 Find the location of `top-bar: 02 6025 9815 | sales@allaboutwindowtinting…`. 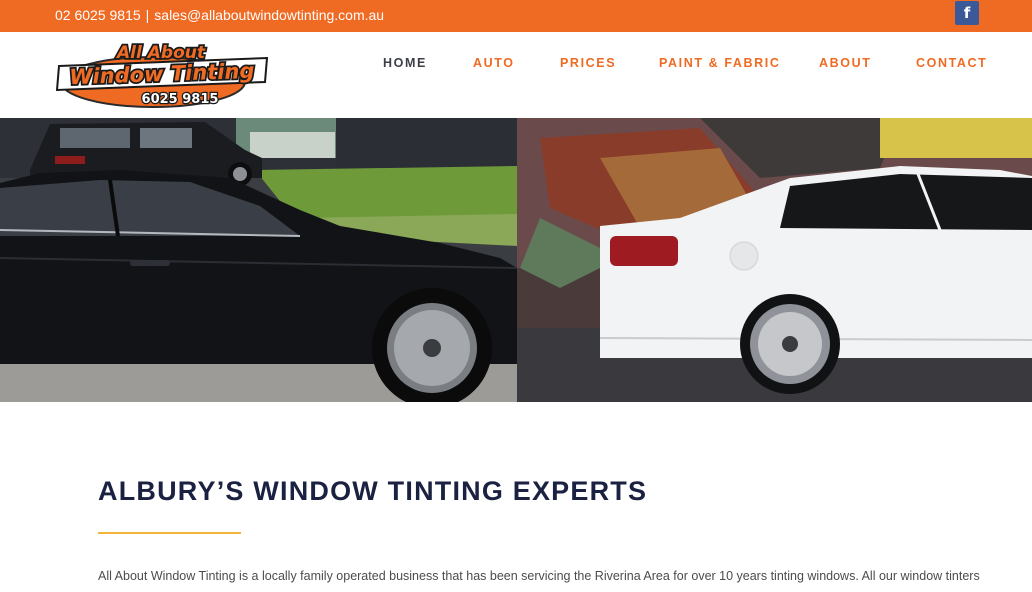

top-bar: 02 6025 9815 | sales@allaboutwindowtinting… is located at coordinates (516, 16).